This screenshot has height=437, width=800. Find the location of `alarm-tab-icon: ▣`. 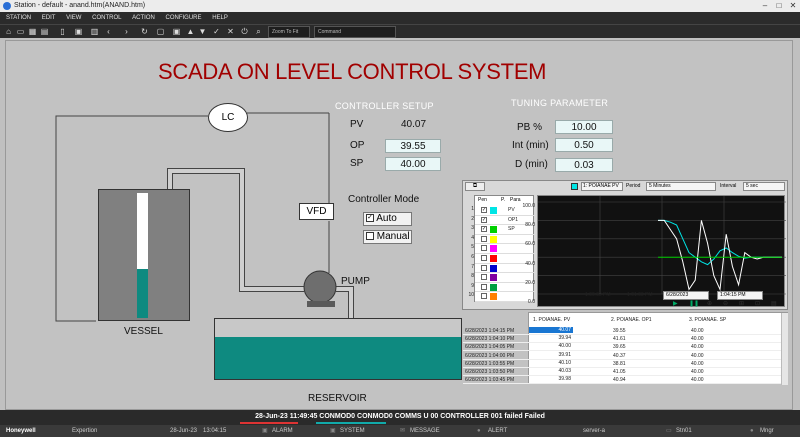

alarm-tab-icon: ▣ is located at coordinates (265, 431).